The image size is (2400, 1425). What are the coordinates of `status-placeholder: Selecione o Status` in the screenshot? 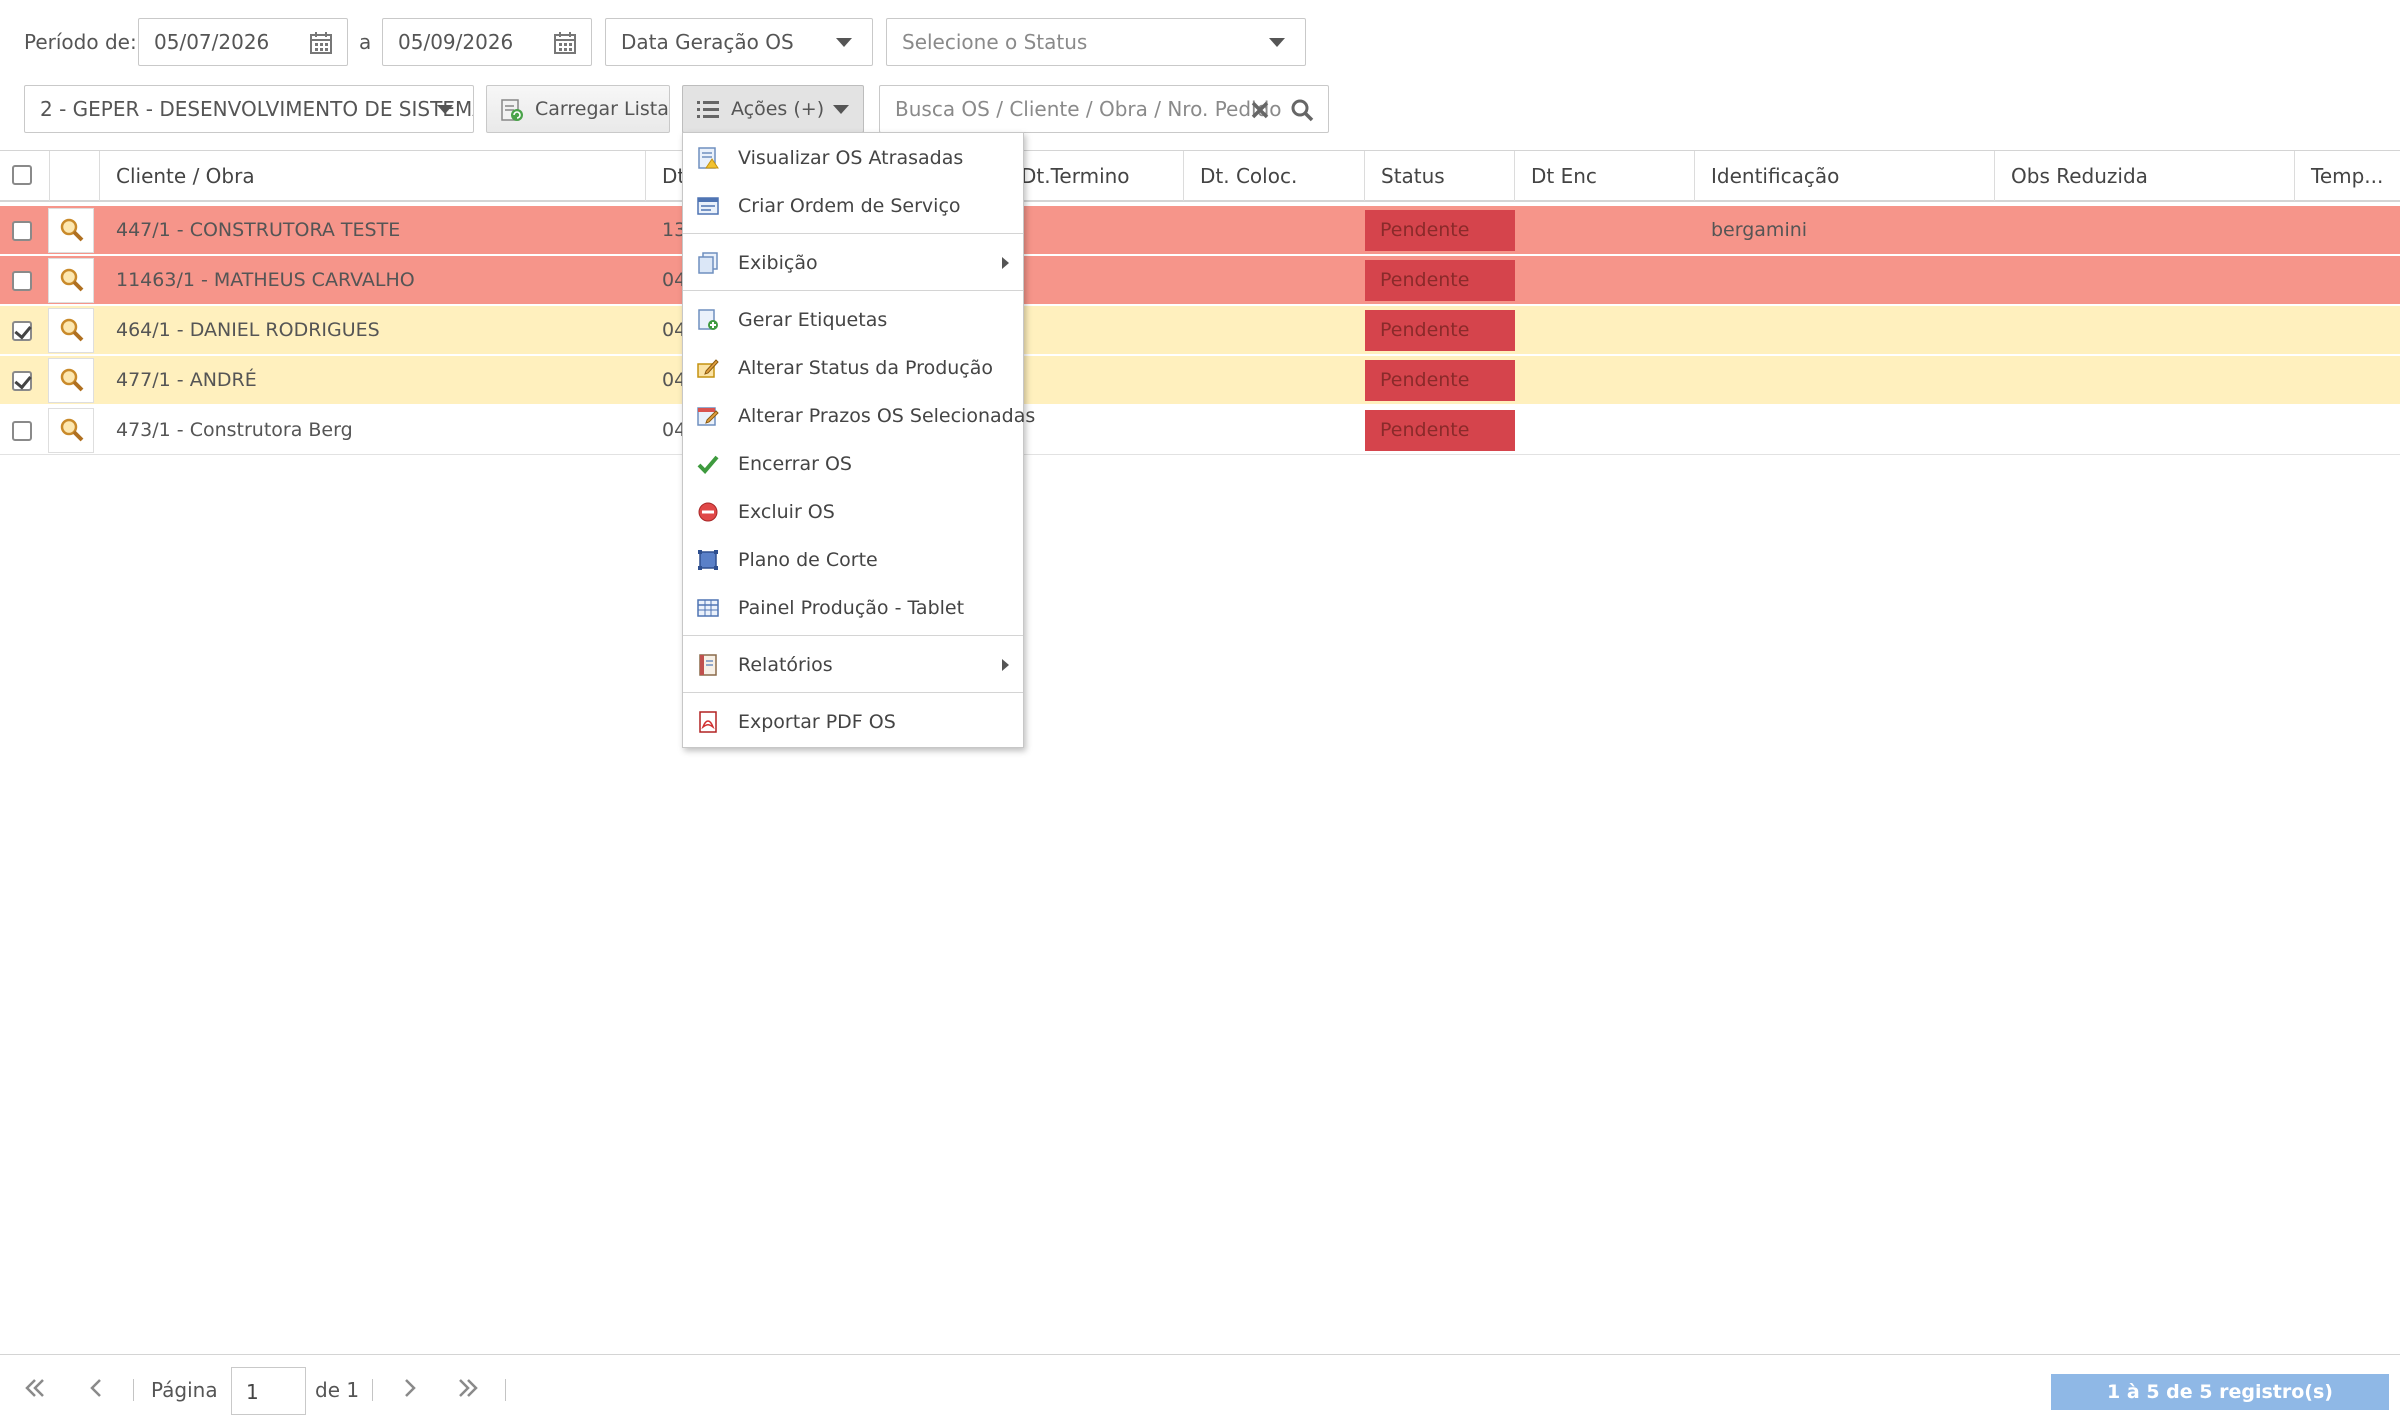 It's located at (995, 42).